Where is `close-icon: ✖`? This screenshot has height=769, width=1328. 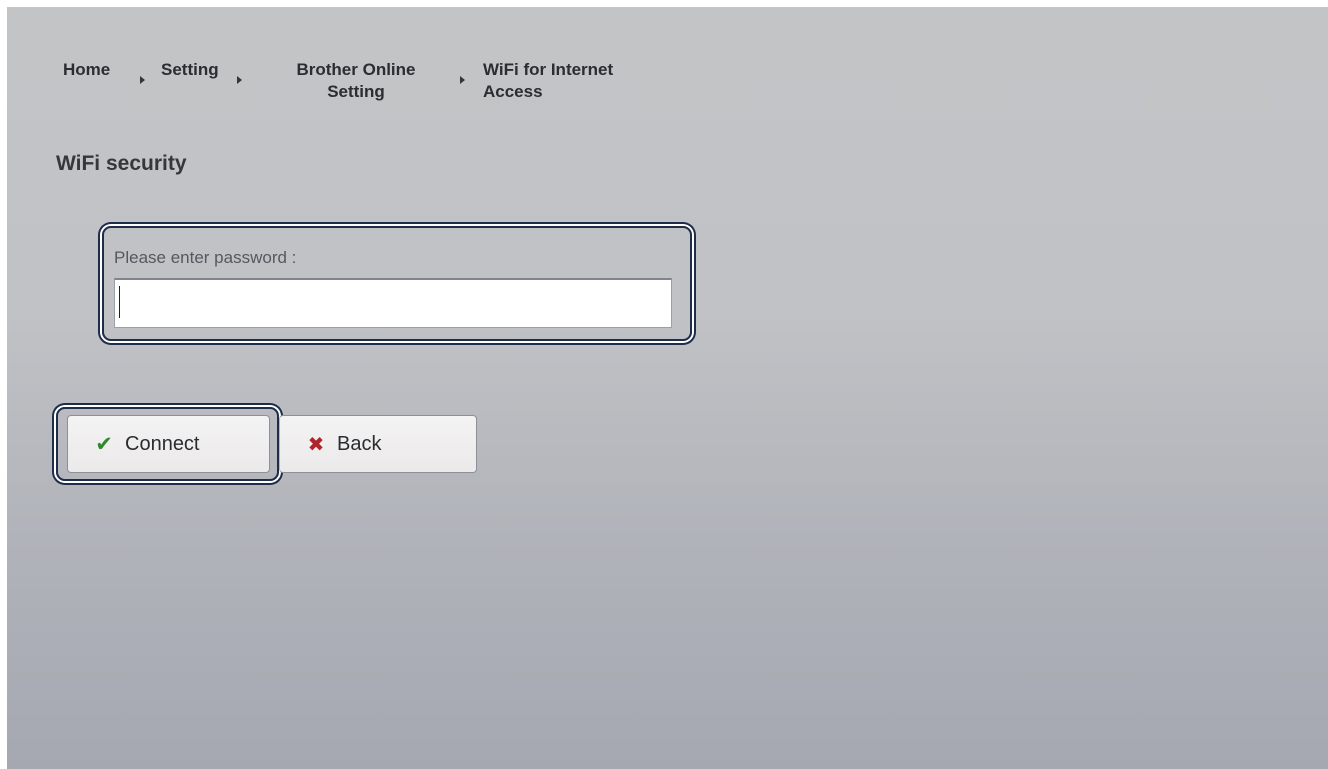 close-icon: ✖ is located at coordinates (316, 444).